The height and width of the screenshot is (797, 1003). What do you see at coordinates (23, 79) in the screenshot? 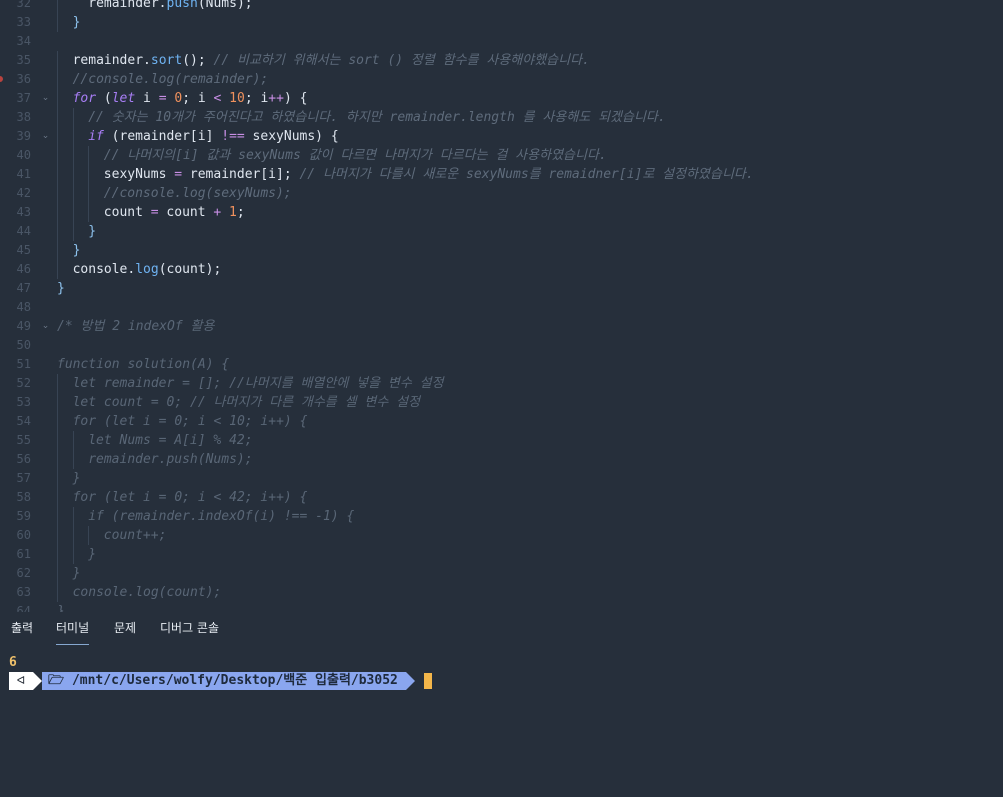
I see `line-number: 36` at bounding box center [23, 79].